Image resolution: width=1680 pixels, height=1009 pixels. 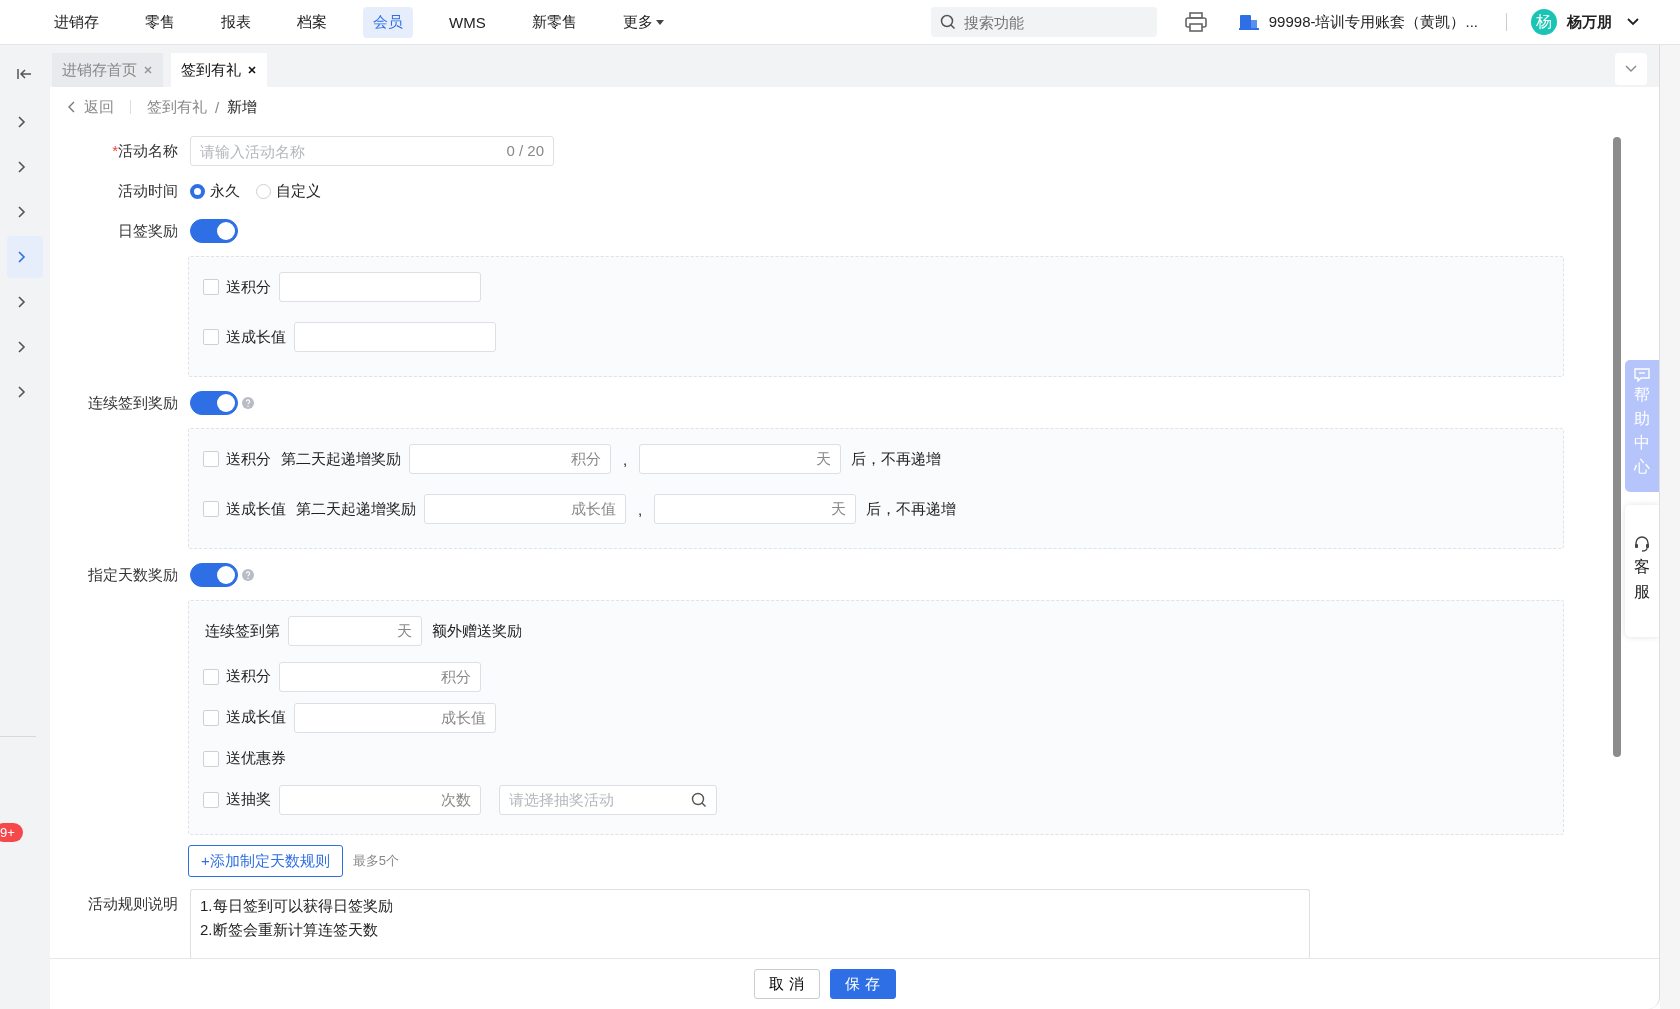 What do you see at coordinates (750, 923) in the screenshot?
I see `rules-textarea: 1.每日签到可以获得日签奖励 2.断签会重新计算连签天数` at bounding box center [750, 923].